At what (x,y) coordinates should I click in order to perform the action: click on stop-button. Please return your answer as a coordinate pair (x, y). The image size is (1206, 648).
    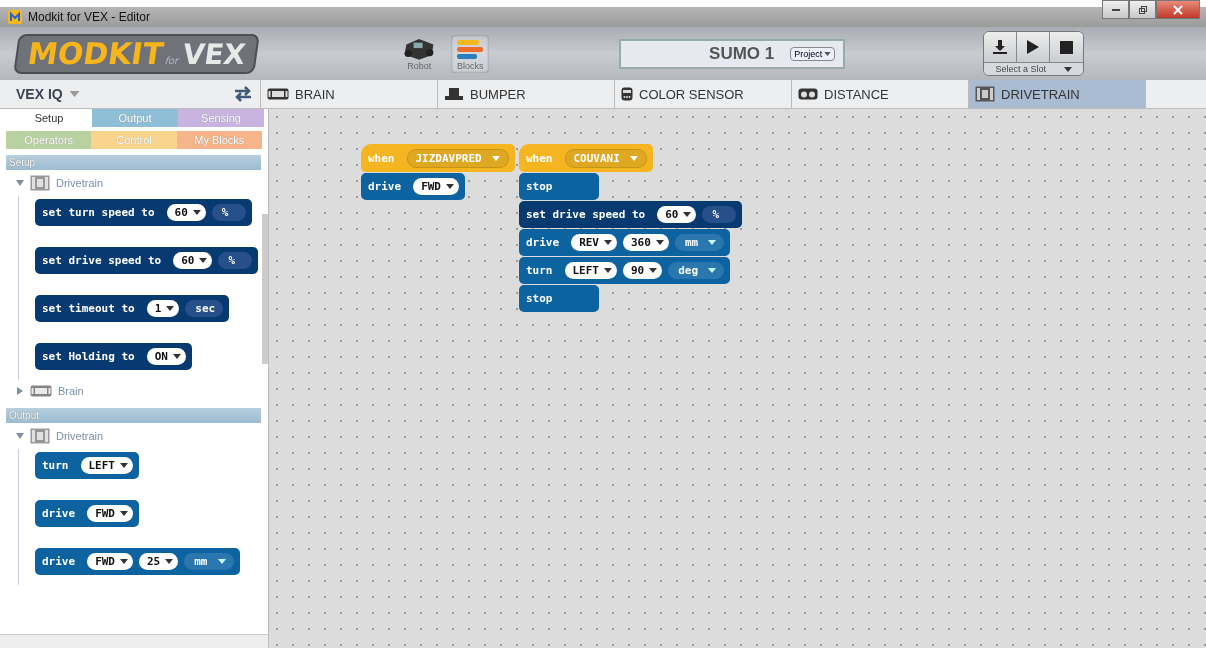
    Looking at the image, I should click on (1067, 47).